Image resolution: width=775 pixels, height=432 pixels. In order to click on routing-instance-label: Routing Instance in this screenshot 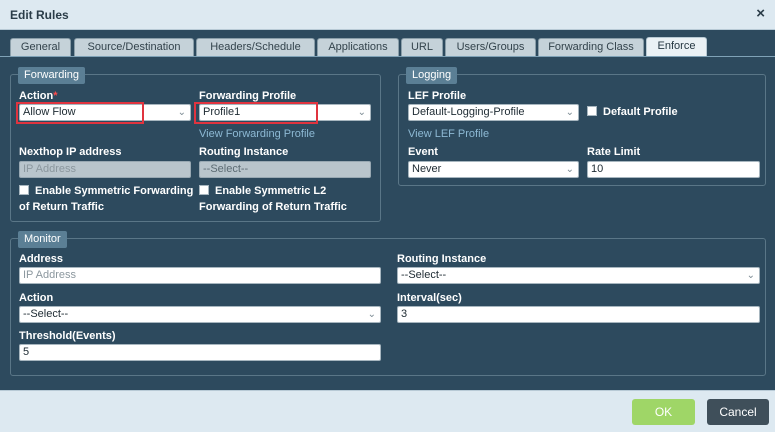, I will do `click(244, 152)`.